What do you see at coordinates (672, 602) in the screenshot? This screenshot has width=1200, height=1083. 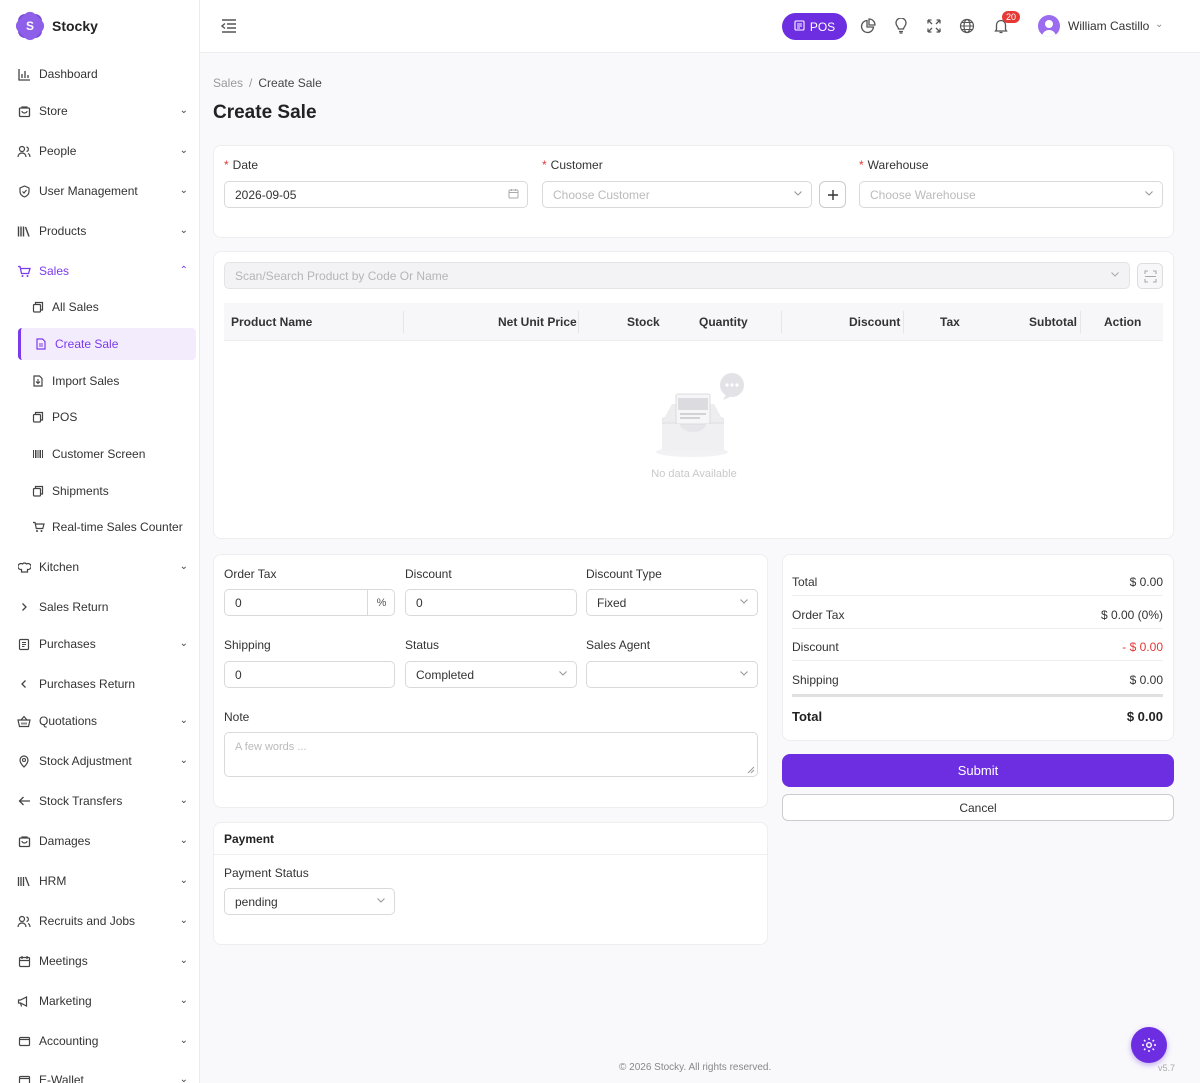 I see `discount-type-select: Fixed` at bounding box center [672, 602].